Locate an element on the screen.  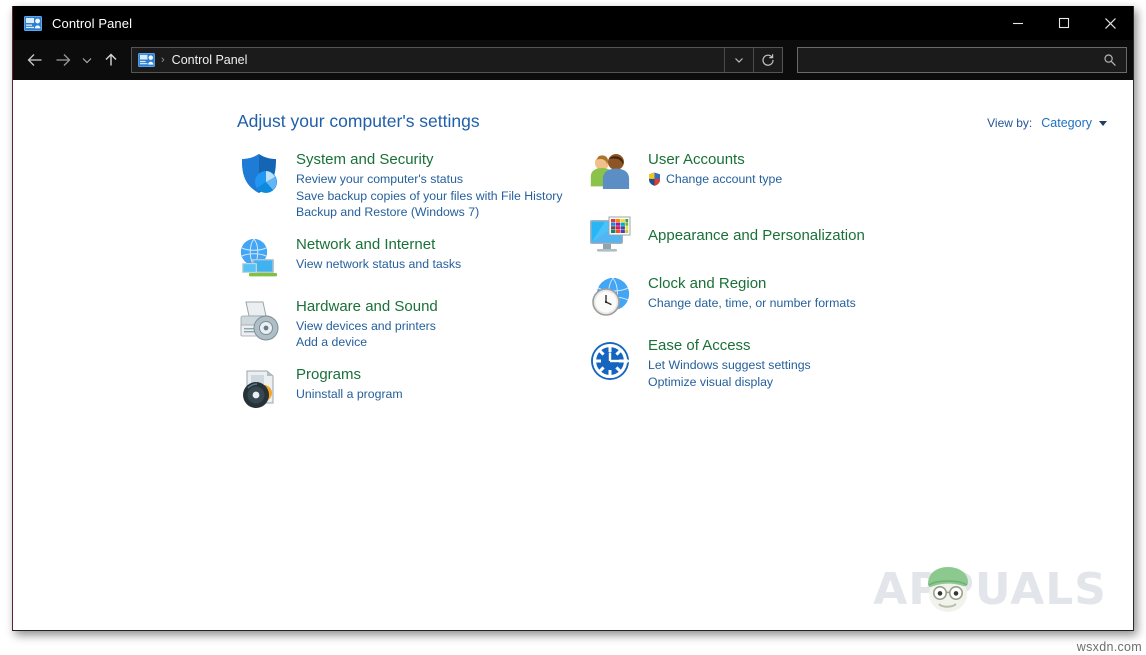
breadcrumb-control-panel-icon is located at coordinates (146, 60).